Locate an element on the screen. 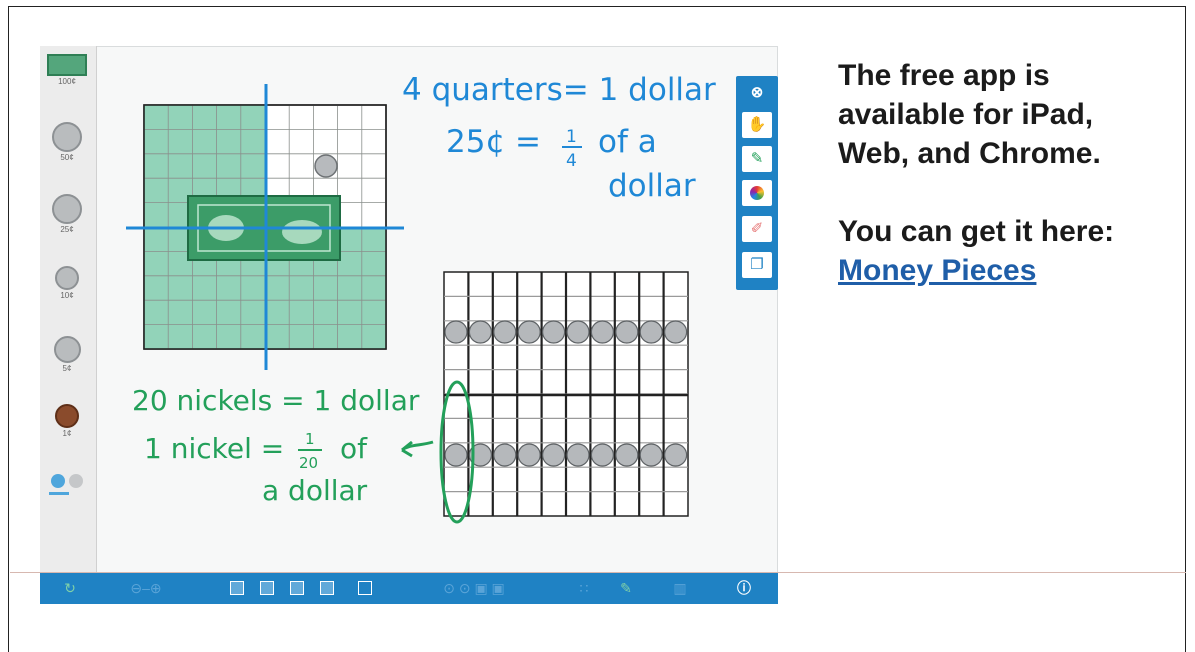 The width and height of the screenshot is (1195, 652). layout-1-icon is located at coordinates (237, 588).